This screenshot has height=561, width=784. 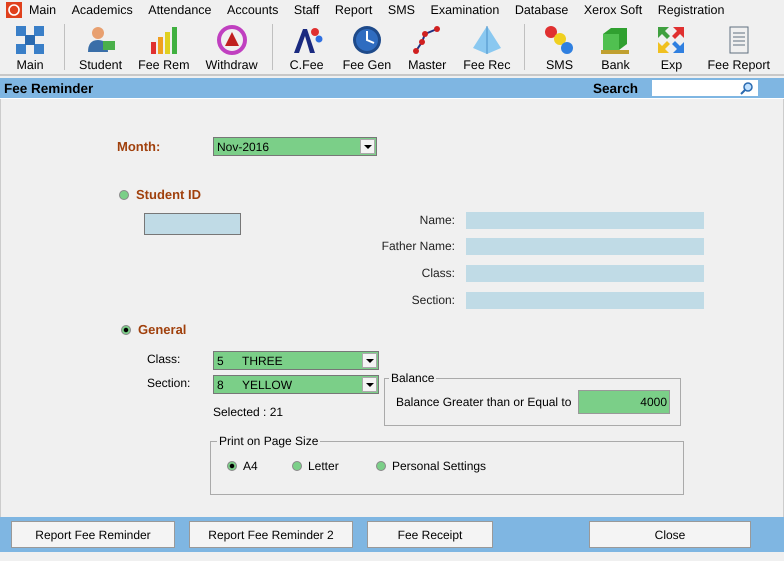 I want to click on month-label: Month:, so click(x=139, y=146).